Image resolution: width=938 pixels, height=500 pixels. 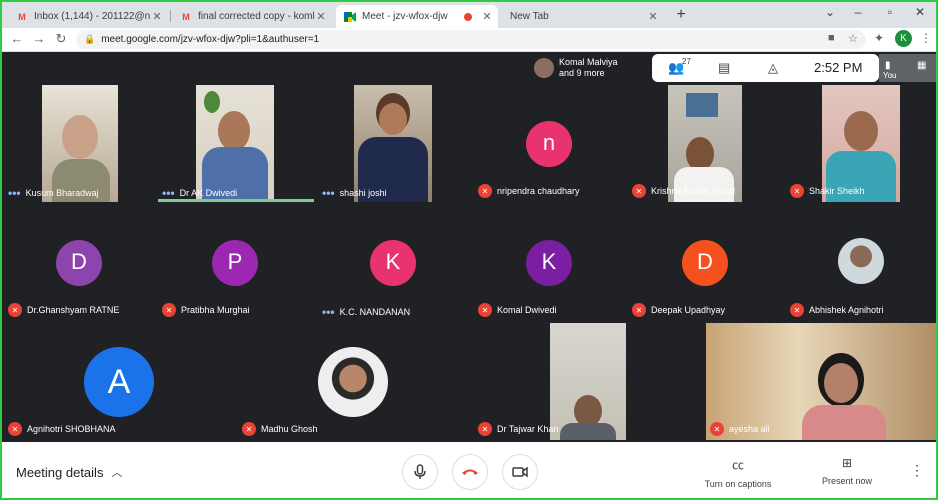 I want to click on profile-avatar: K, so click(x=903, y=38).